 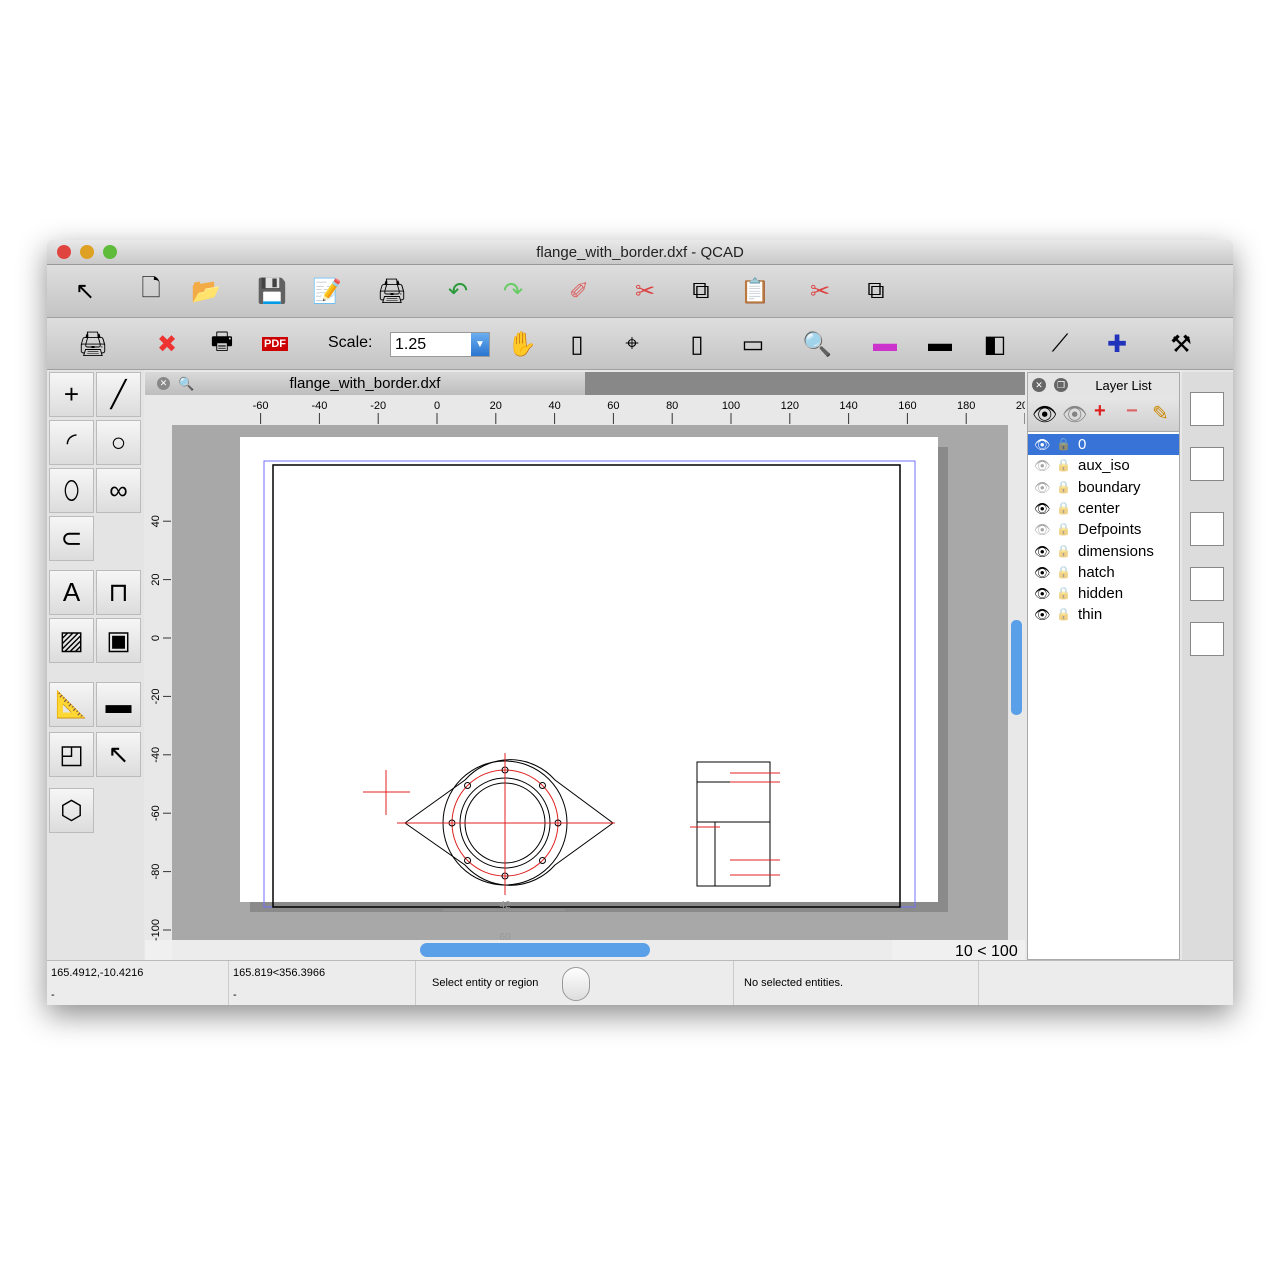 I want to click on minimize-window-button, so click(x=87, y=252).